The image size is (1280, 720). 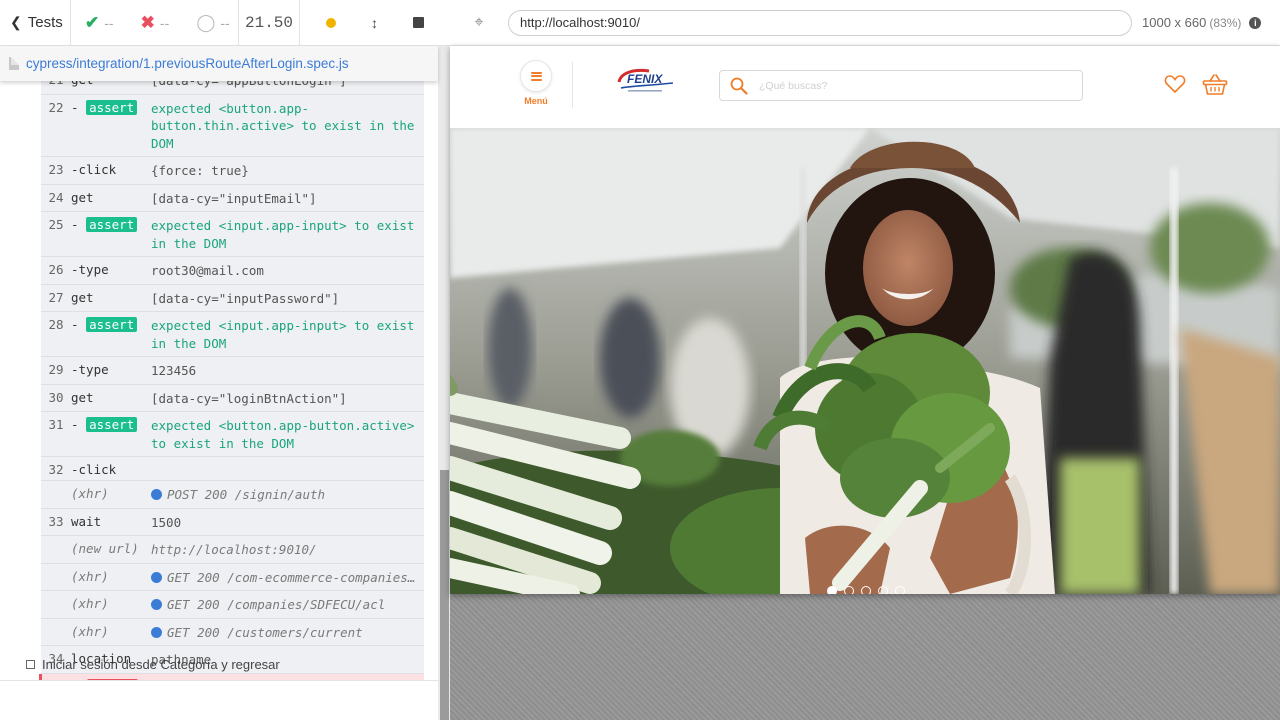 What do you see at coordinates (56, 269) in the screenshot?
I see `command-number: 26` at bounding box center [56, 269].